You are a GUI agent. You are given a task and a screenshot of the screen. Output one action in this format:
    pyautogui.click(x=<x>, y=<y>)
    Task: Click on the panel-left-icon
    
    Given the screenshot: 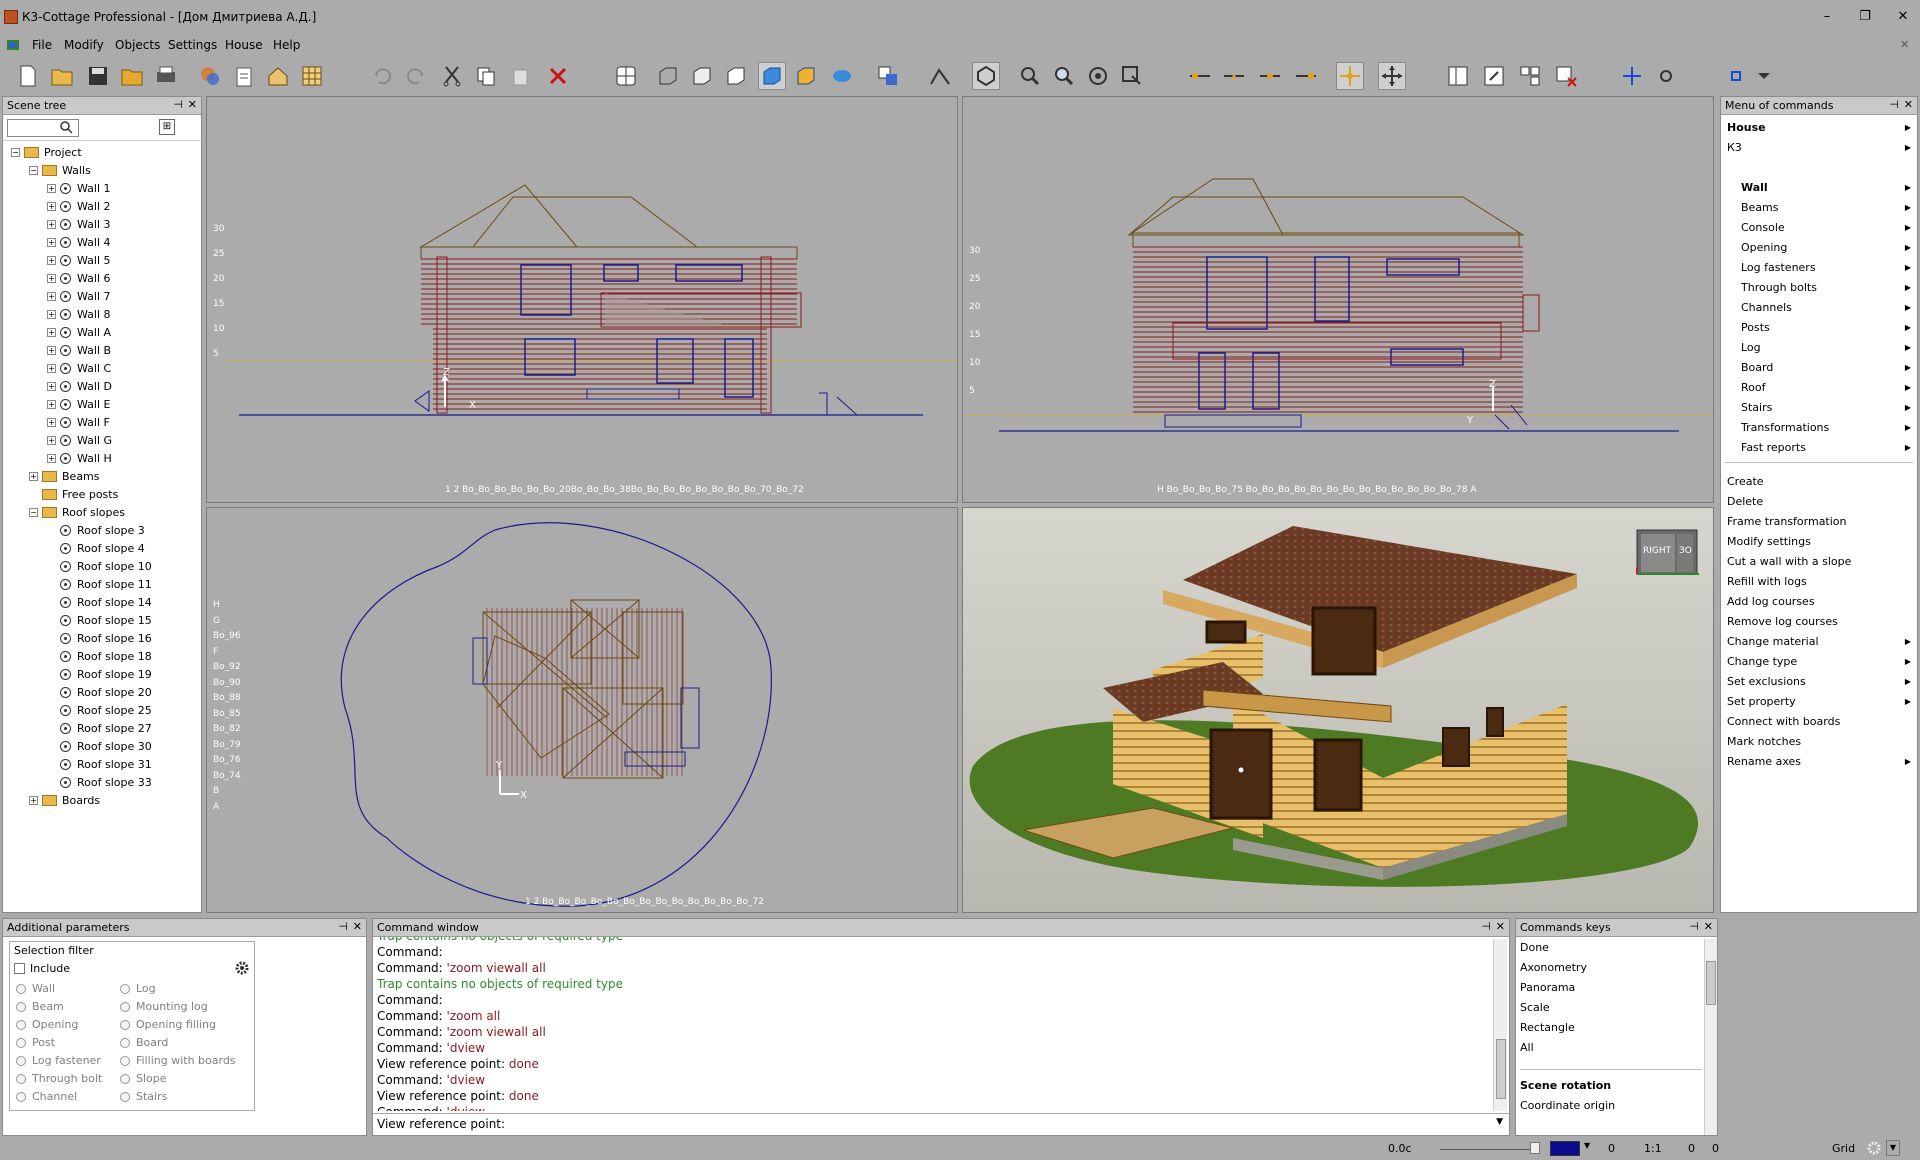 What is the action you would take?
    pyautogui.click(x=1458, y=76)
    